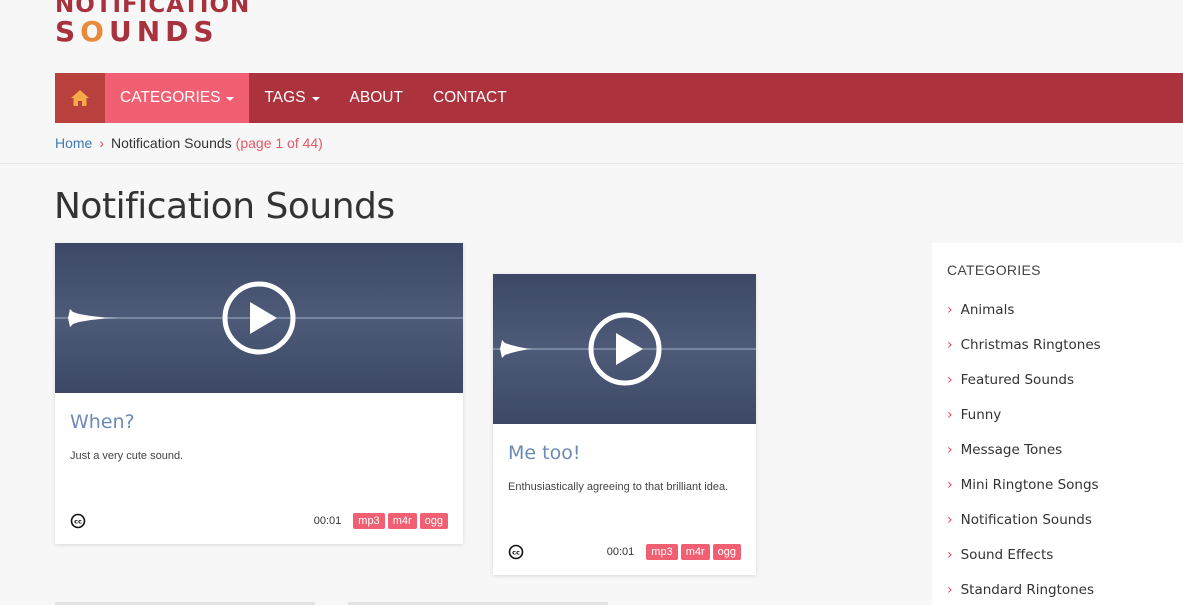 Image resolution: width=1183 pixels, height=605 pixels. What do you see at coordinates (137, 31) in the screenshot?
I see `logo-text-bottom: SOUNDS` at bounding box center [137, 31].